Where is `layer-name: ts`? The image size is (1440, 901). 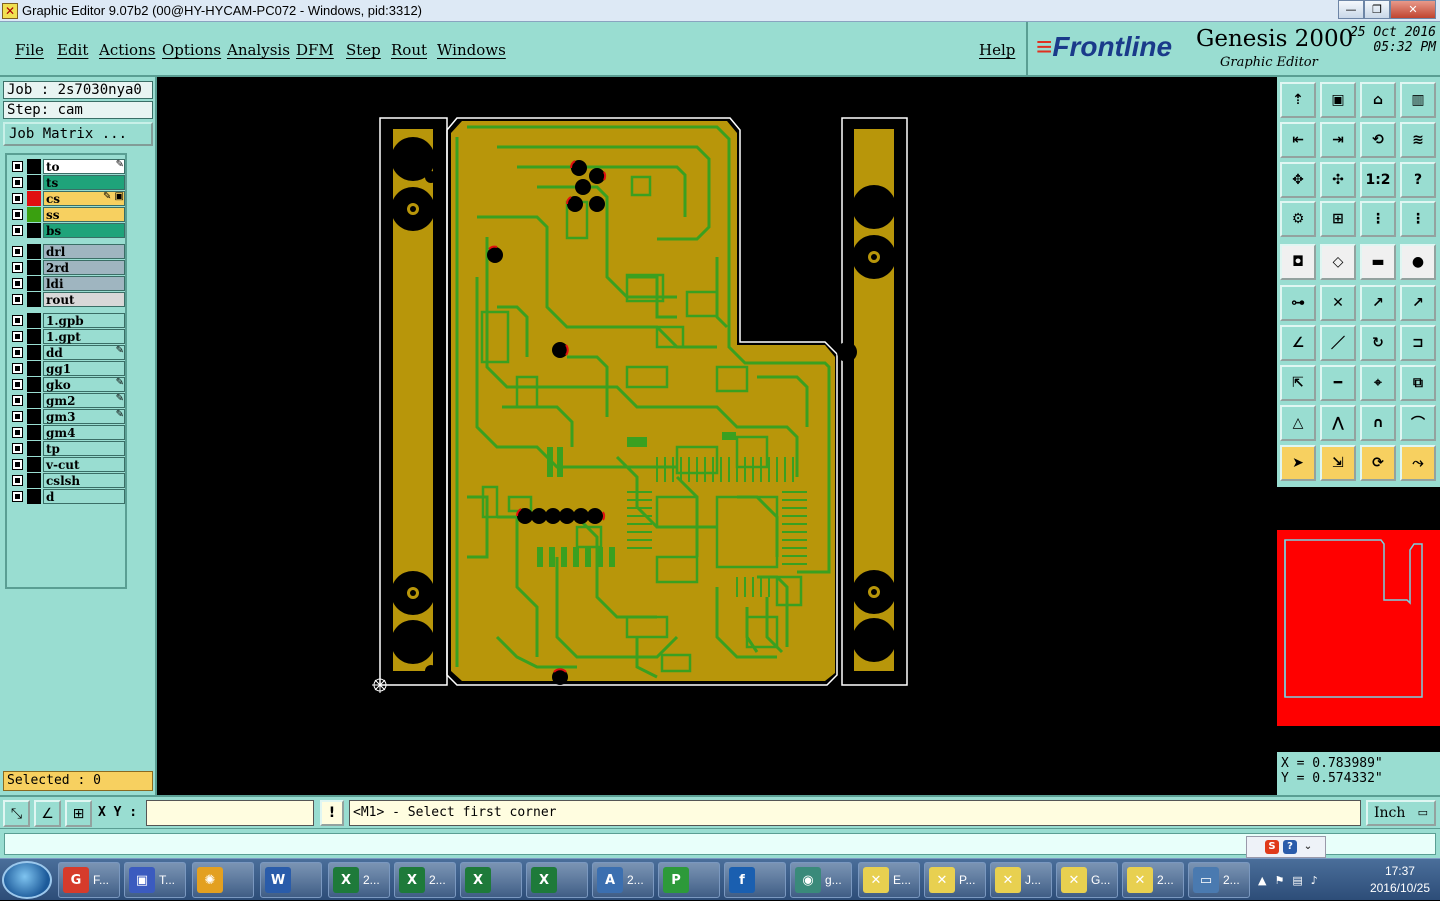
layer-name: ts is located at coordinates (84, 182).